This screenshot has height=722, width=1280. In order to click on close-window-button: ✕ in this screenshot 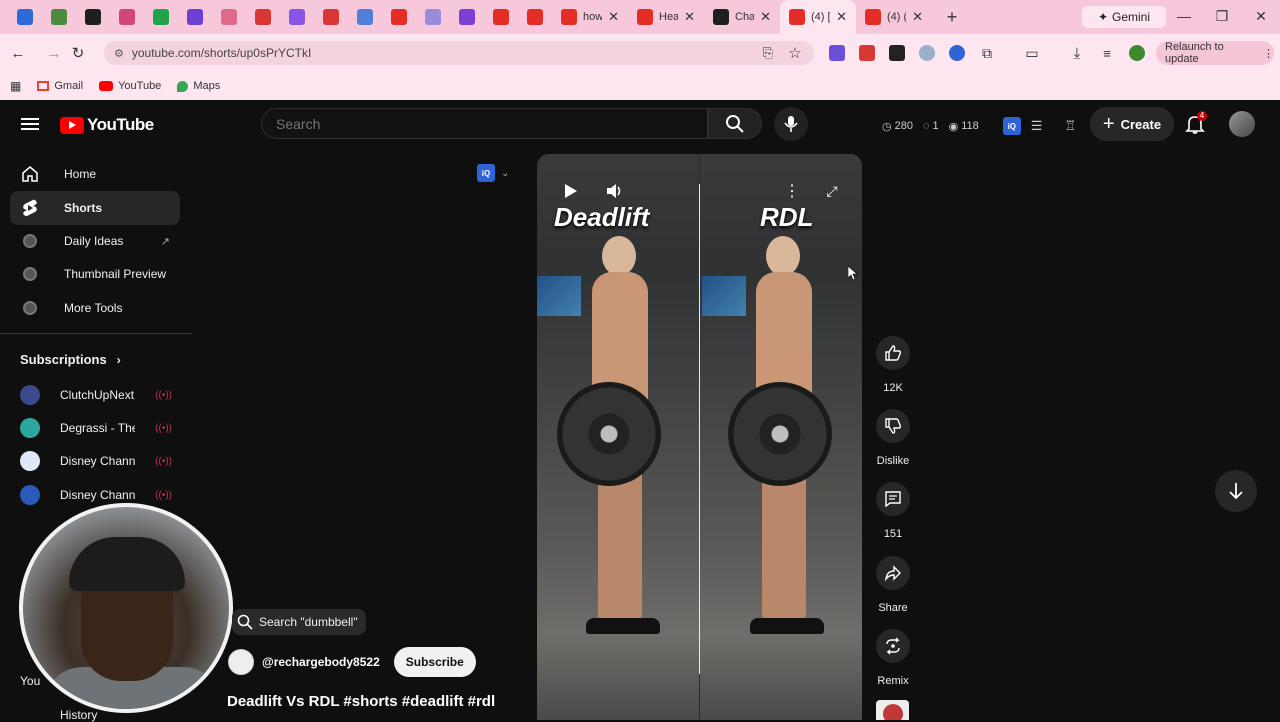, I will do `click(1261, 16)`.